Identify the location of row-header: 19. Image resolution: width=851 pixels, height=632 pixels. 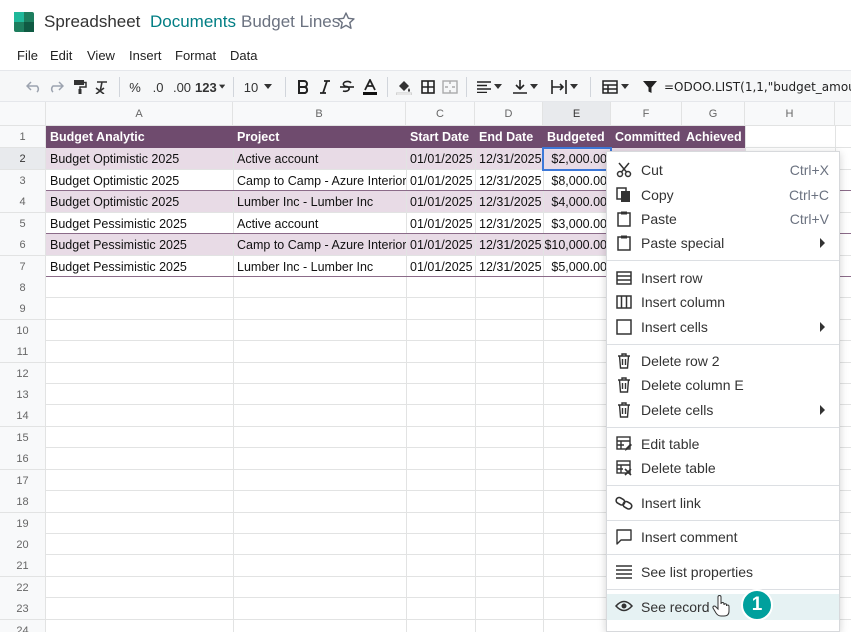
(23, 524).